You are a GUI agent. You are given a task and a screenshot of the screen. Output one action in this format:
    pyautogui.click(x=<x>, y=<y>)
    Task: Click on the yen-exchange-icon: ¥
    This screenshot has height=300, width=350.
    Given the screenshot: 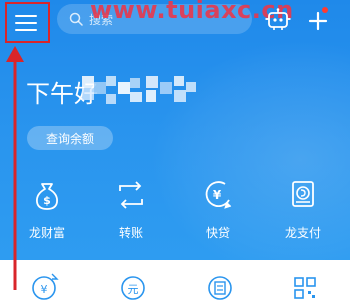 What is the action you would take?
    pyautogui.click(x=45, y=286)
    